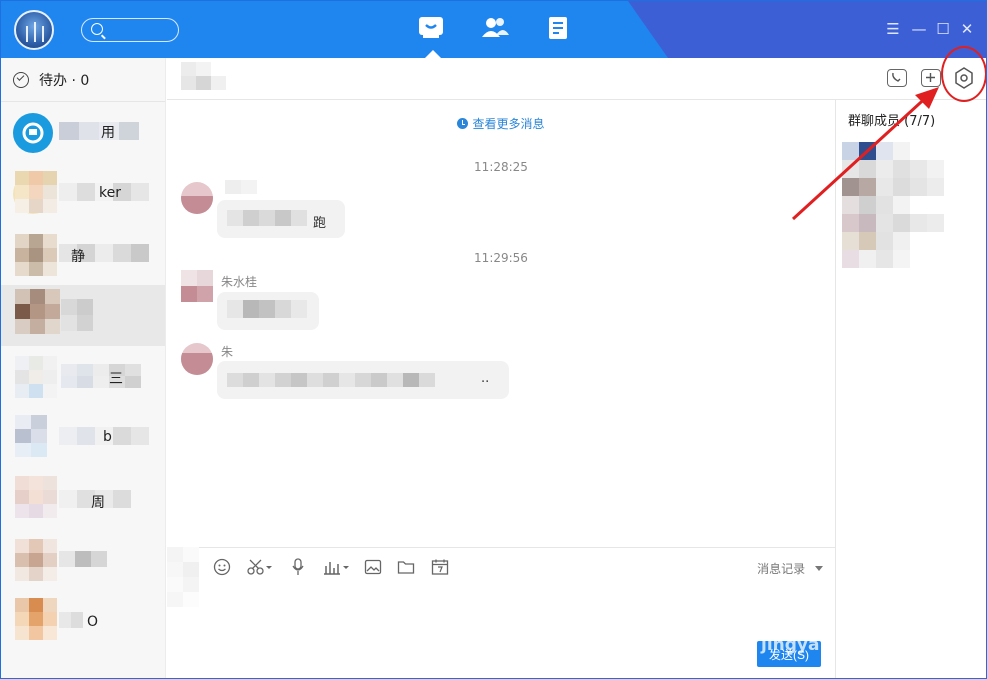 This screenshot has width=987, height=679. What do you see at coordinates (21, 79) in the screenshot?
I see `todo-check-icon` at bounding box center [21, 79].